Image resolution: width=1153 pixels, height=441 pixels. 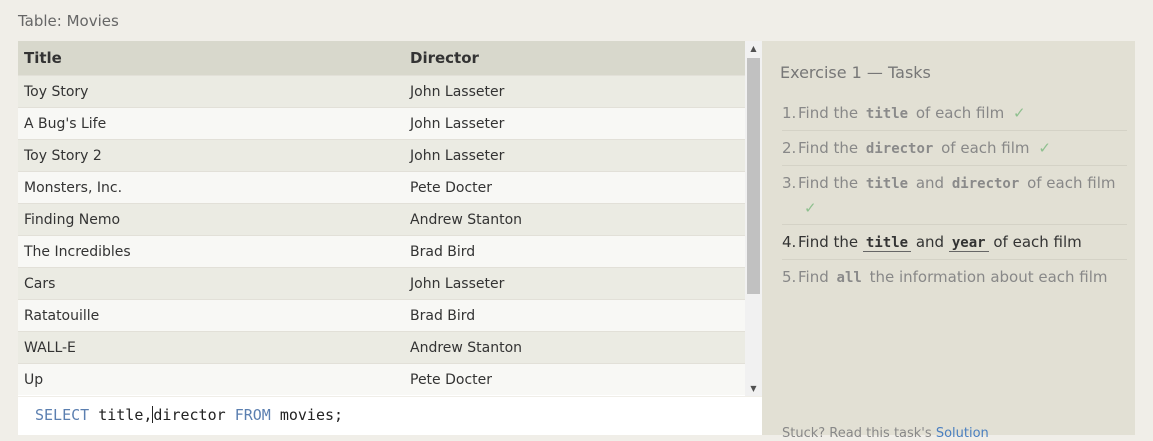 What do you see at coordinates (194, 415) in the screenshot?
I see `sql-columns-after-caret: director` at bounding box center [194, 415].